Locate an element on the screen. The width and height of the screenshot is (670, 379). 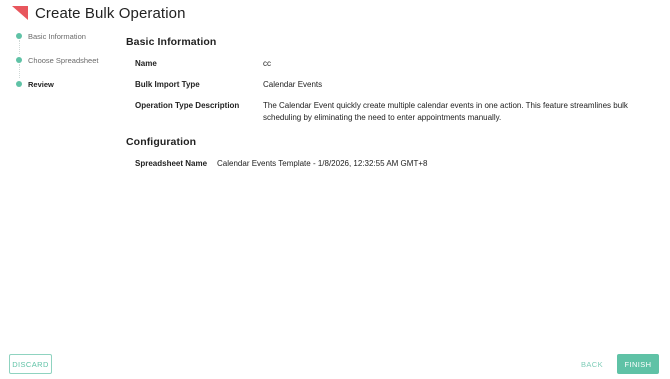
page-title: Create Bulk Operation is located at coordinates (110, 13).